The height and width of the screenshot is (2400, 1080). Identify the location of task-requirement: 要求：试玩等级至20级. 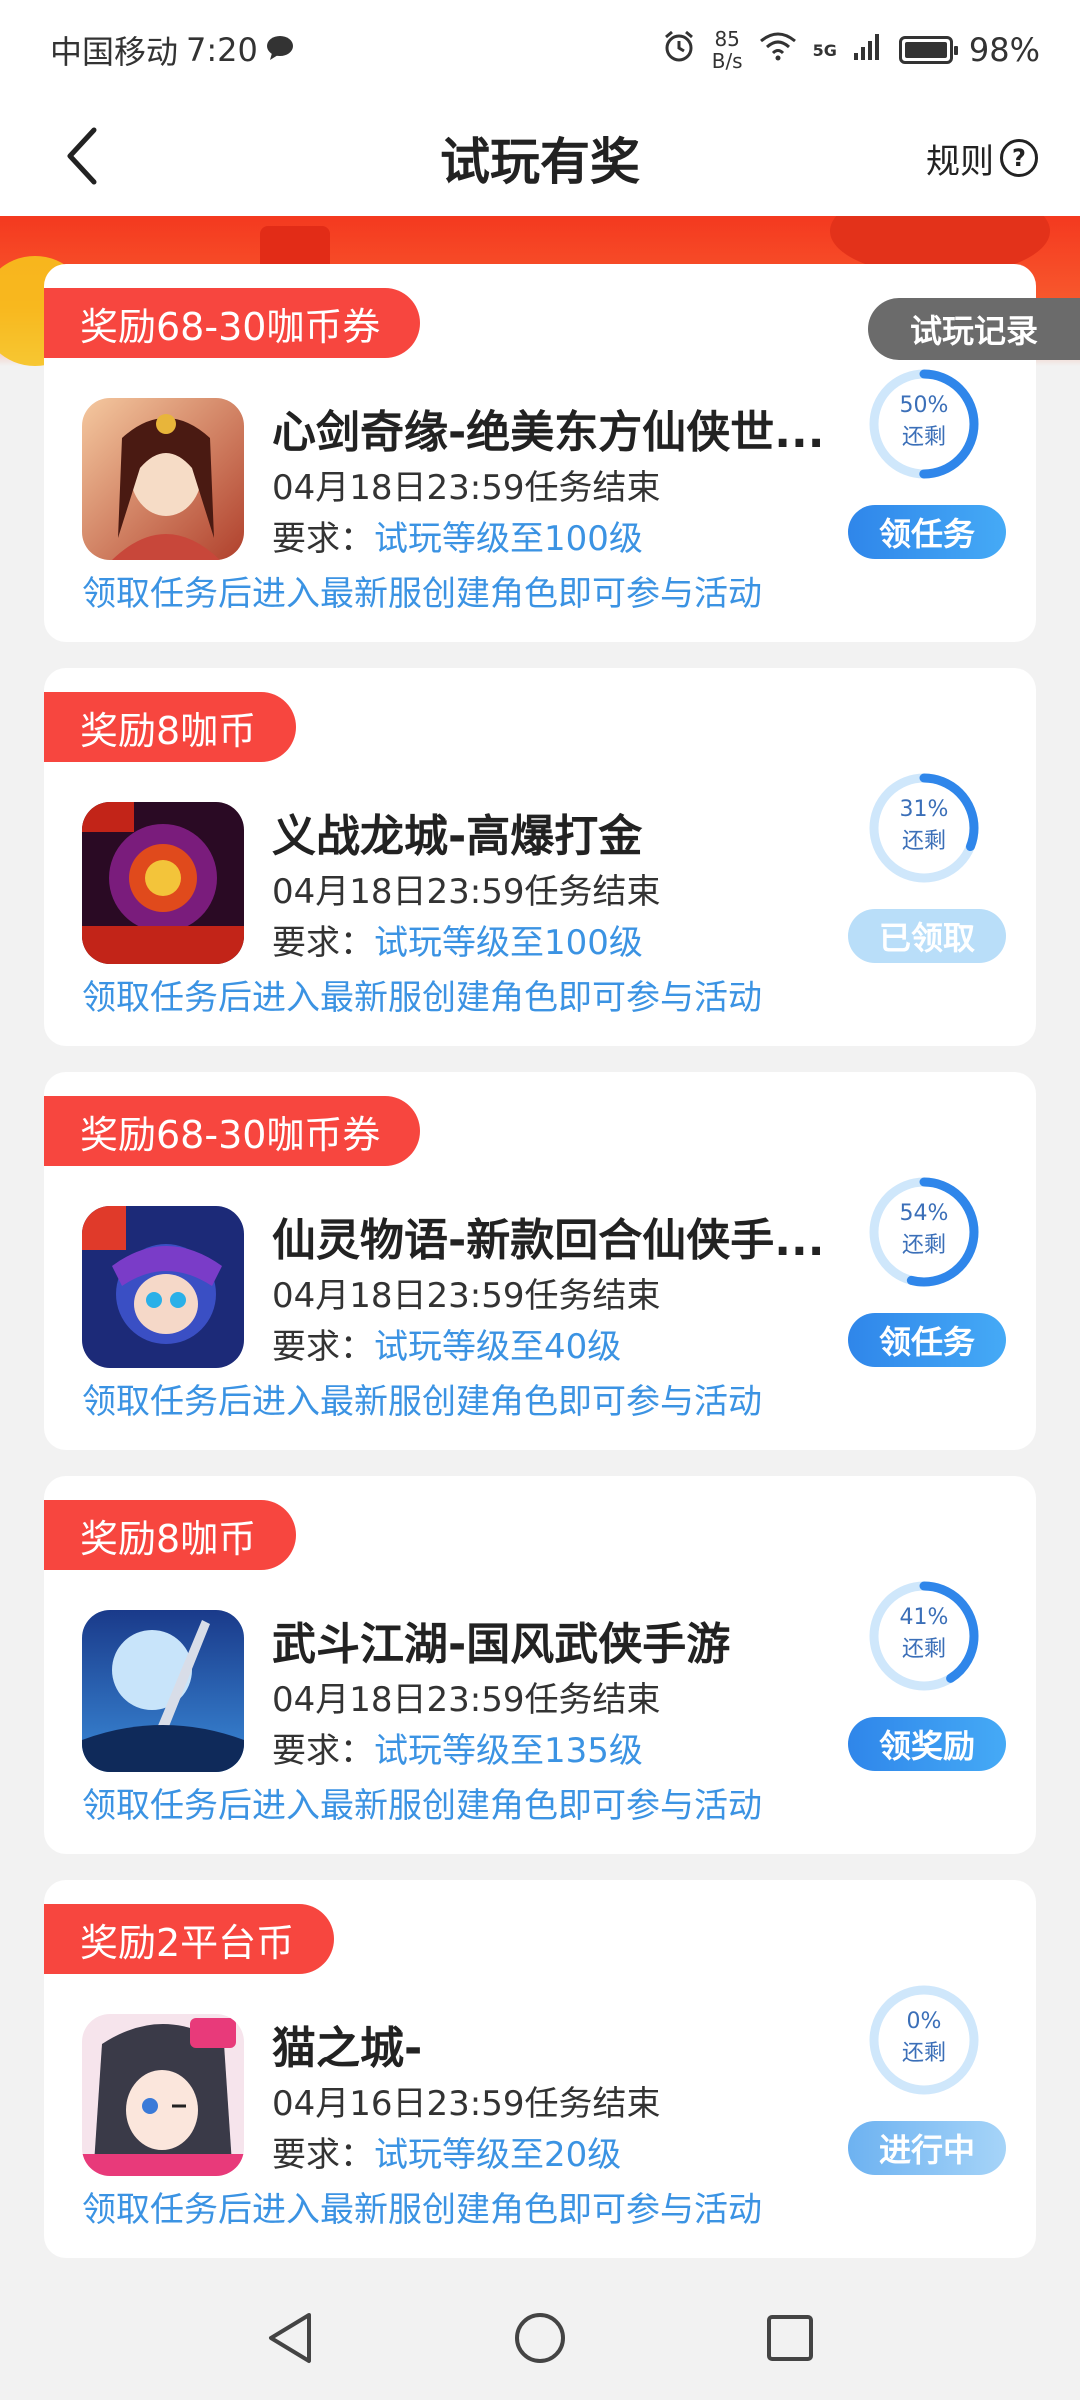
(446, 2151).